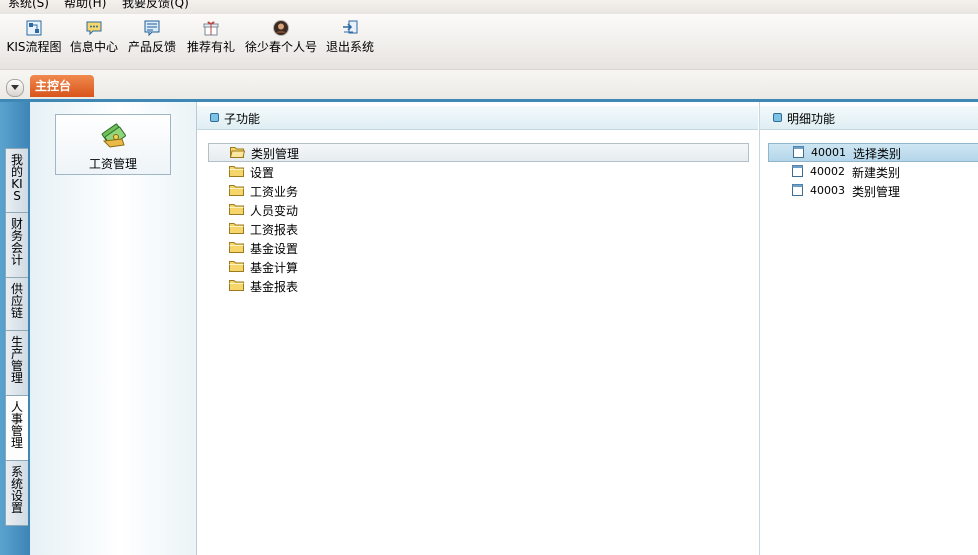  Describe the element at coordinates (478, 171) in the screenshot. I see `sub-function-item-settings: 设置` at that location.